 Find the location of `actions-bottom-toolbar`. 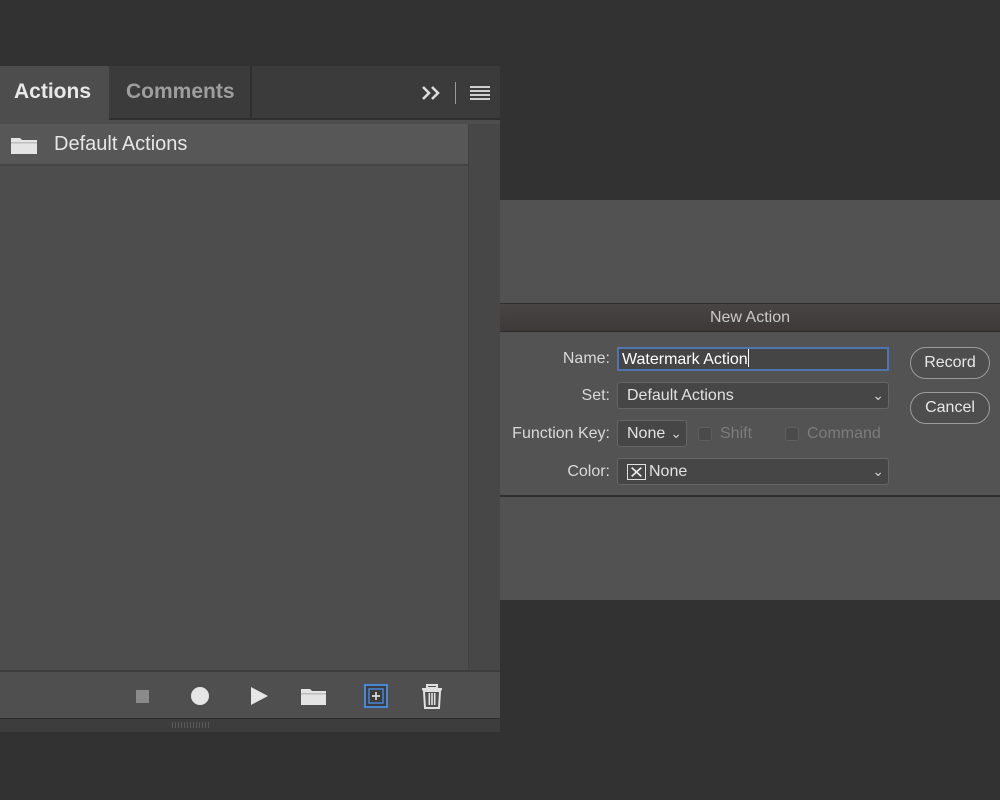

actions-bottom-toolbar is located at coordinates (250, 694).